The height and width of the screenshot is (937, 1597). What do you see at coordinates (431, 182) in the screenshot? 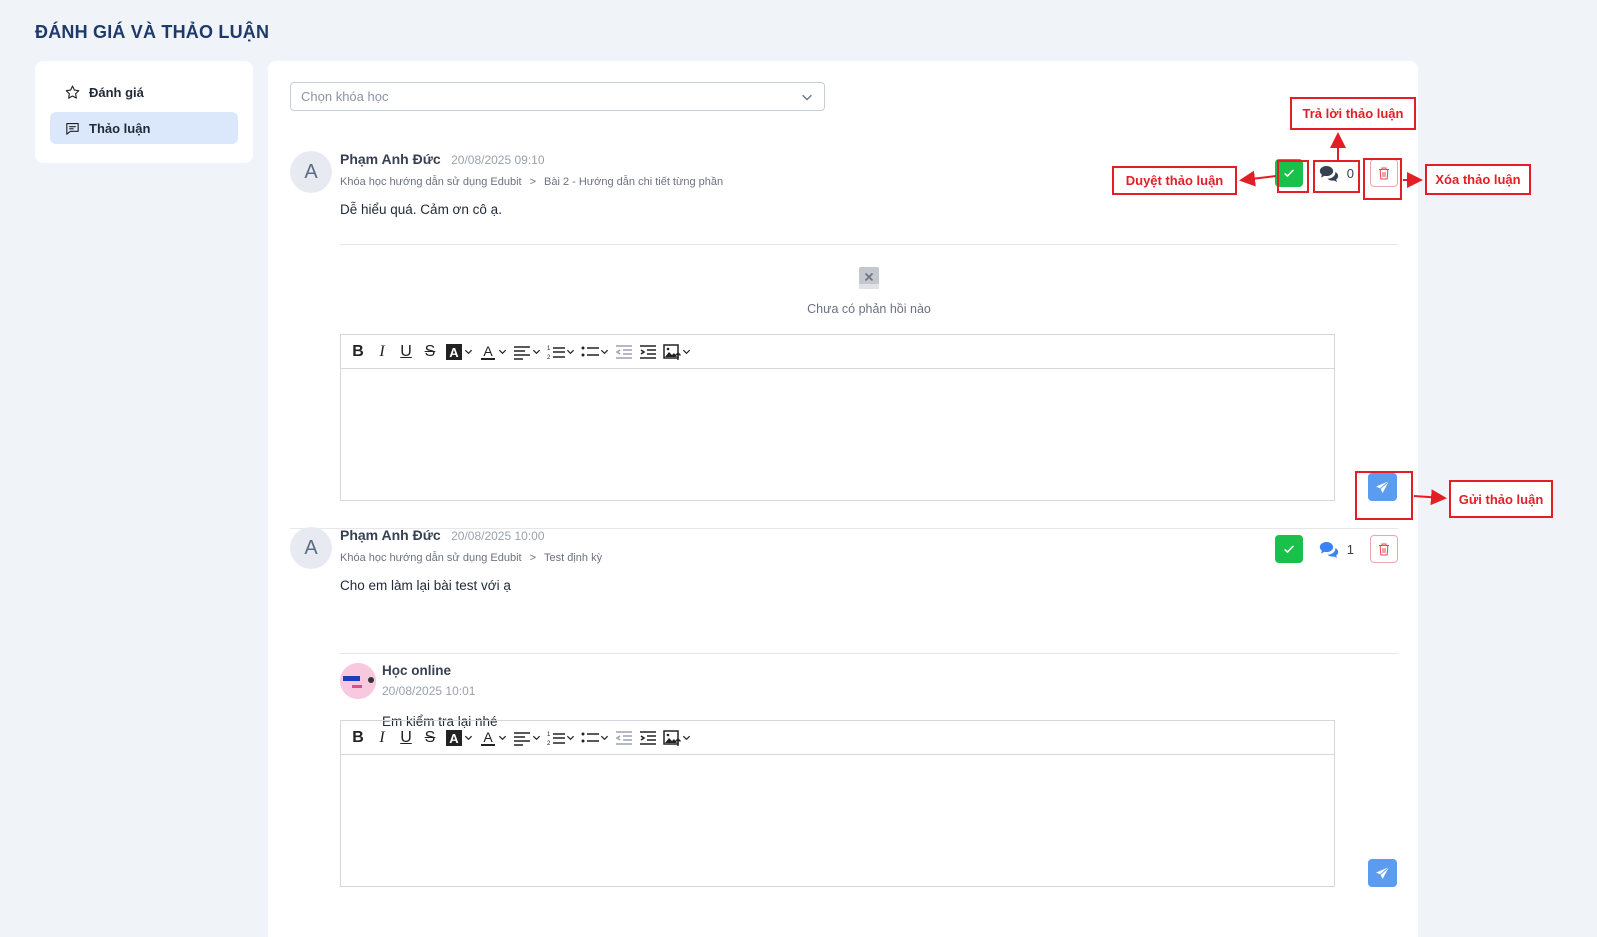
I see `course-name: Khóa học hướng dẫn sử dụng Edubit` at bounding box center [431, 182].